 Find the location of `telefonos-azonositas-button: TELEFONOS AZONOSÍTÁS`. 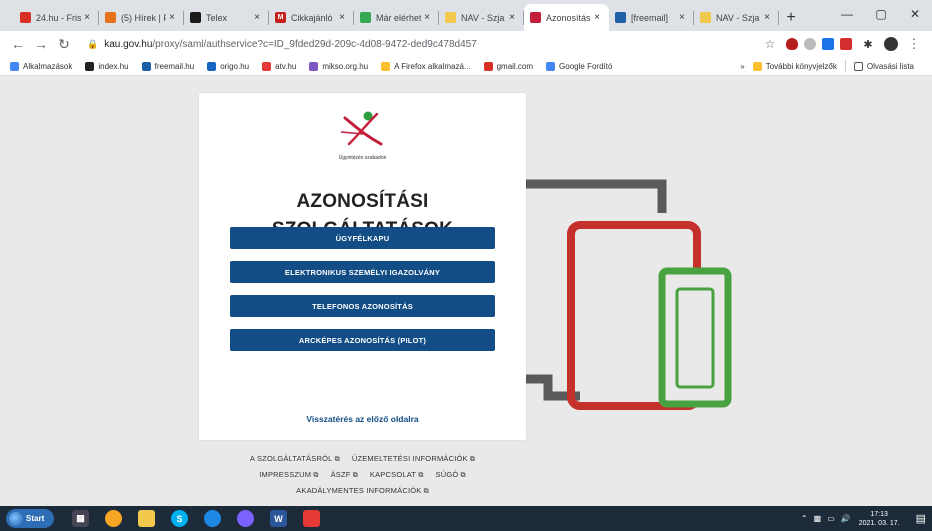

telefonos-azonositas-button: TELEFONOS AZONOSÍTÁS is located at coordinates (362, 306).